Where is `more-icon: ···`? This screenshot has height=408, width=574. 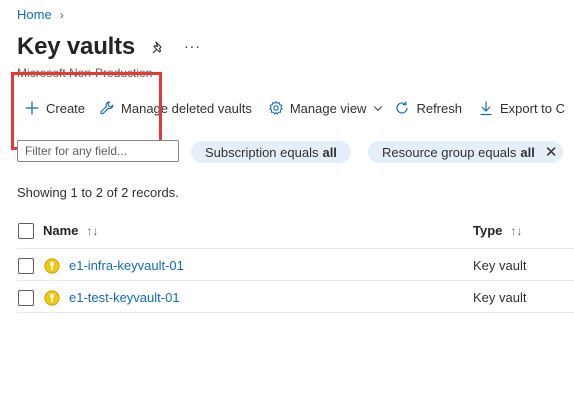
more-icon: ··· is located at coordinates (192, 46).